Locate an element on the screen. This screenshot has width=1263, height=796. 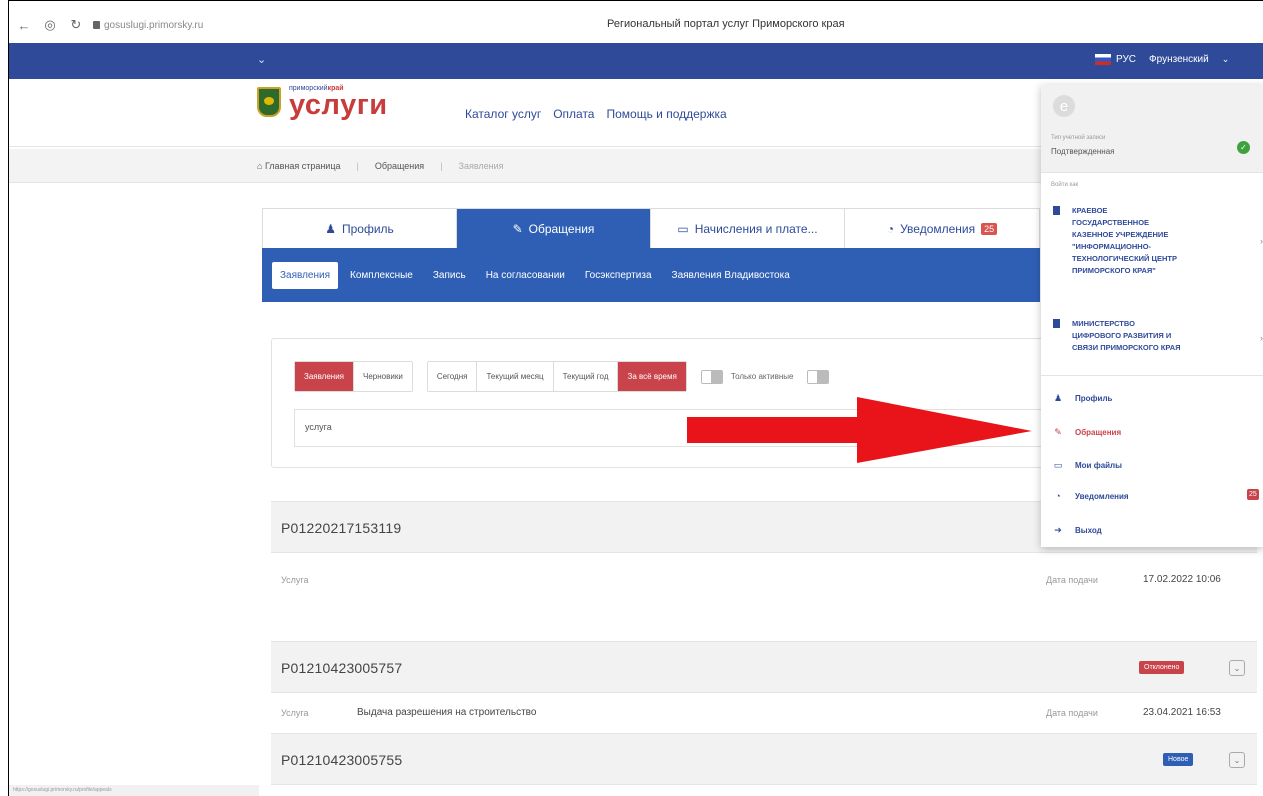
subtab-applications: Заявления is located at coordinates (305, 275).